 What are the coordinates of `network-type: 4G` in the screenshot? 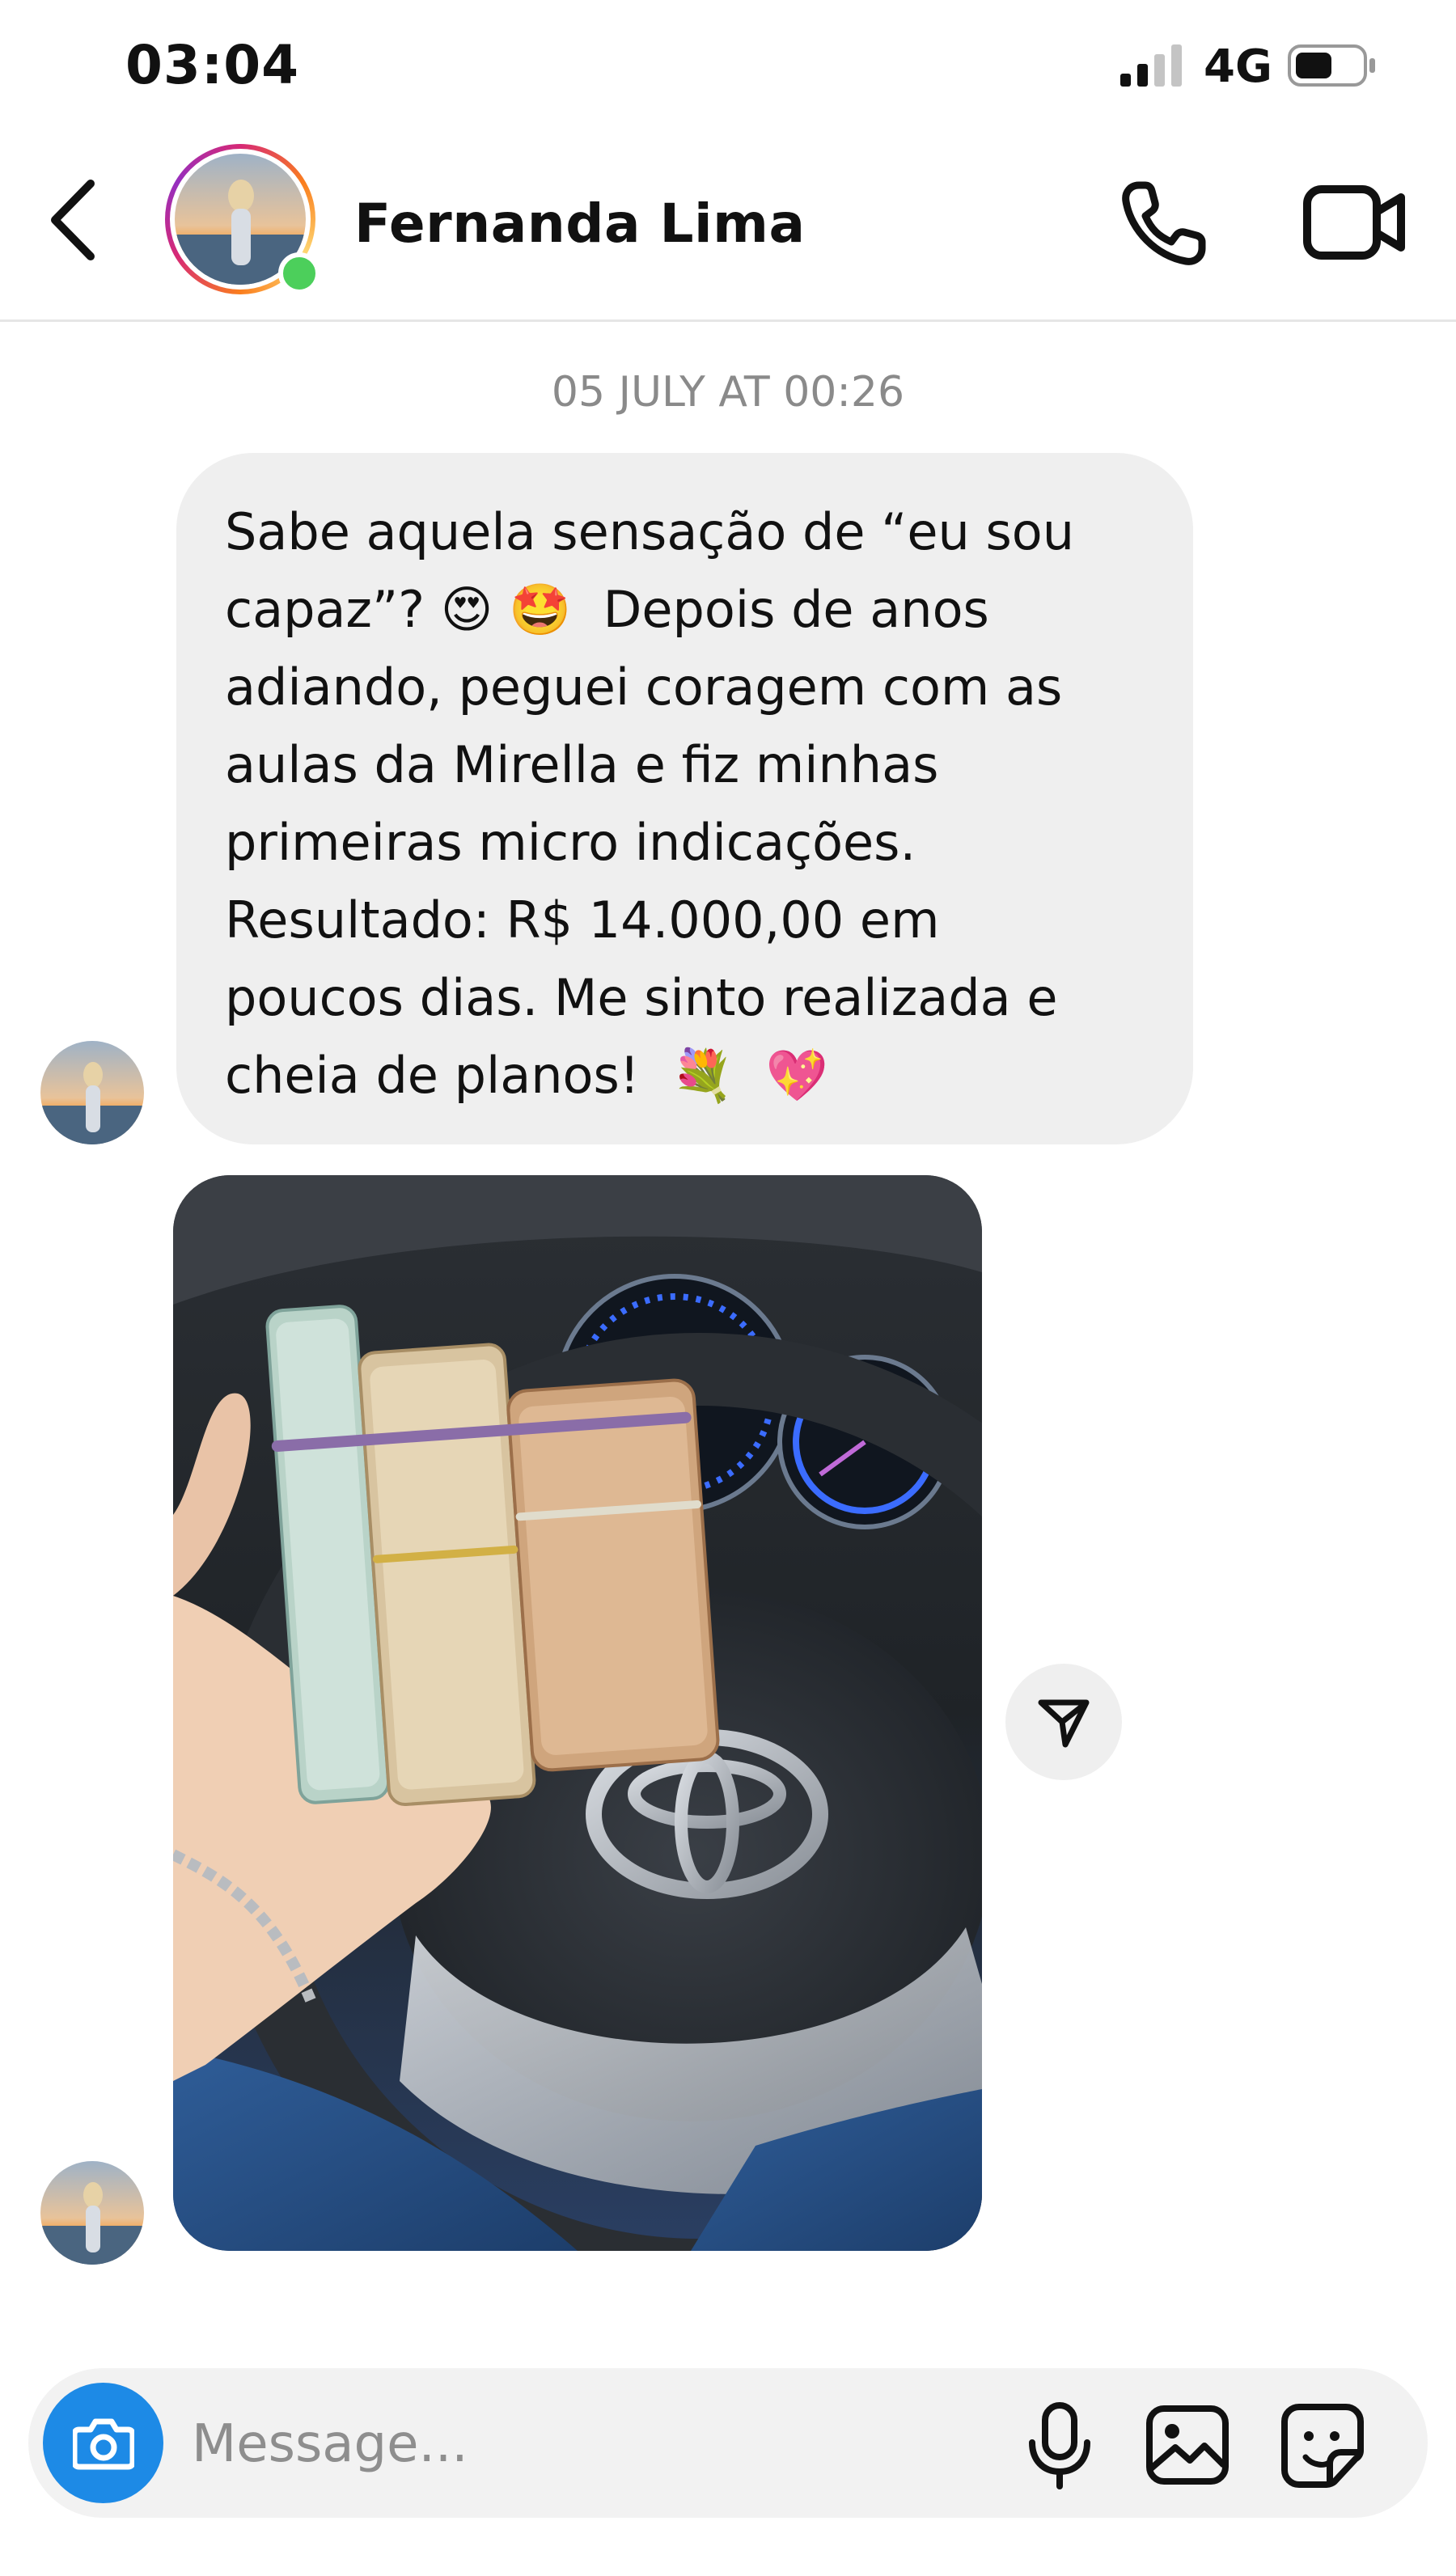 It's located at (1238, 67).